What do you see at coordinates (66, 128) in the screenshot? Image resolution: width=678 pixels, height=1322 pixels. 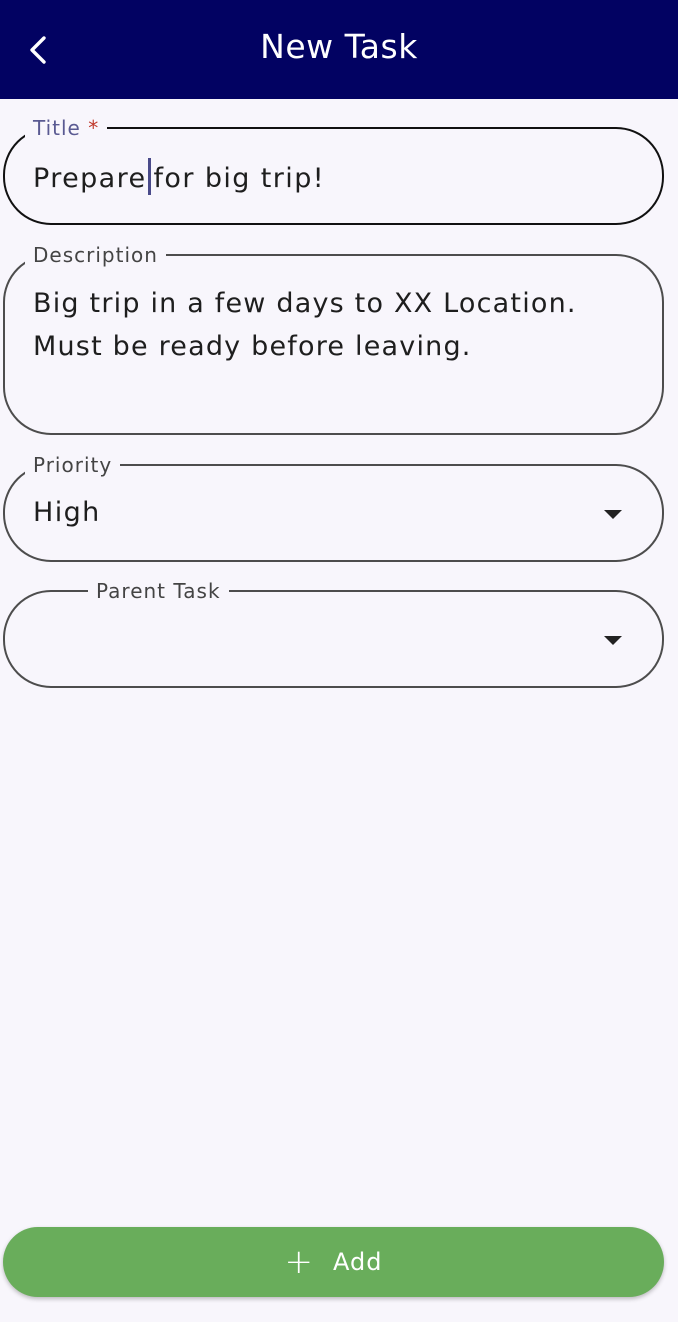 I see `title-field-label: Title *` at bounding box center [66, 128].